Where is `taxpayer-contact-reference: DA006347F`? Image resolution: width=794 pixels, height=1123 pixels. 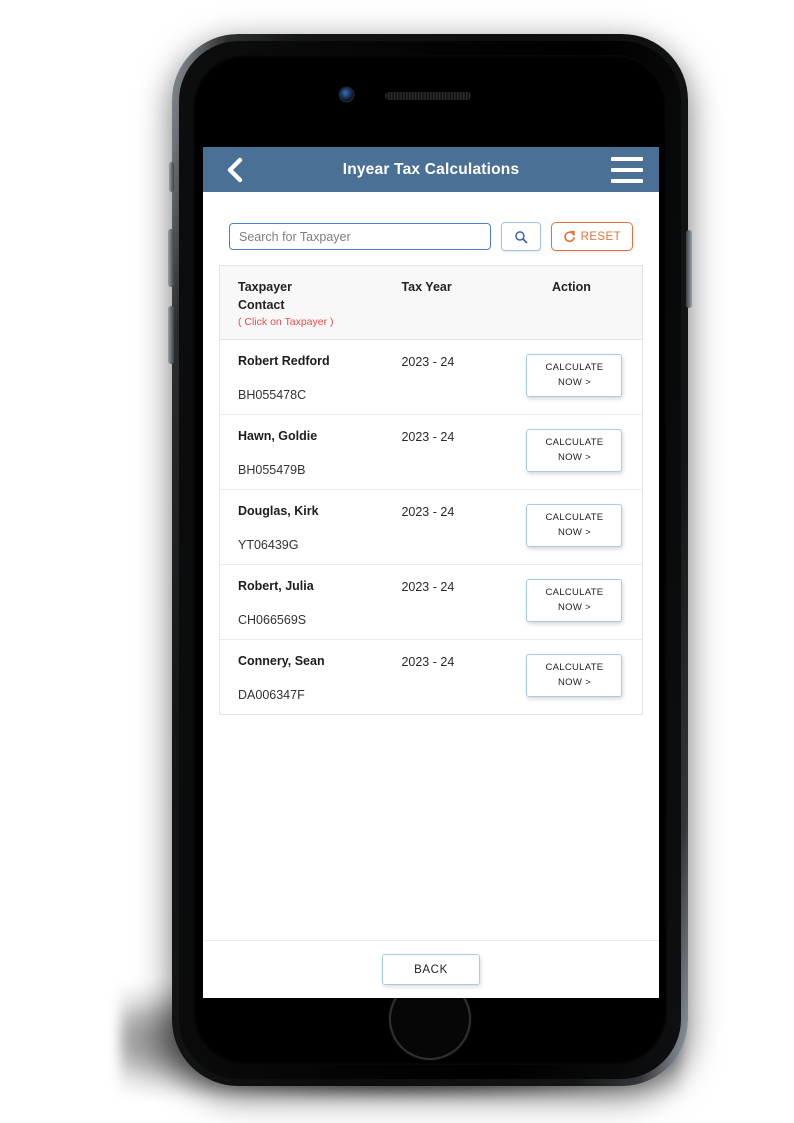
taxpayer-contact-reference: DA006347F is located at coordinates (271, 694).